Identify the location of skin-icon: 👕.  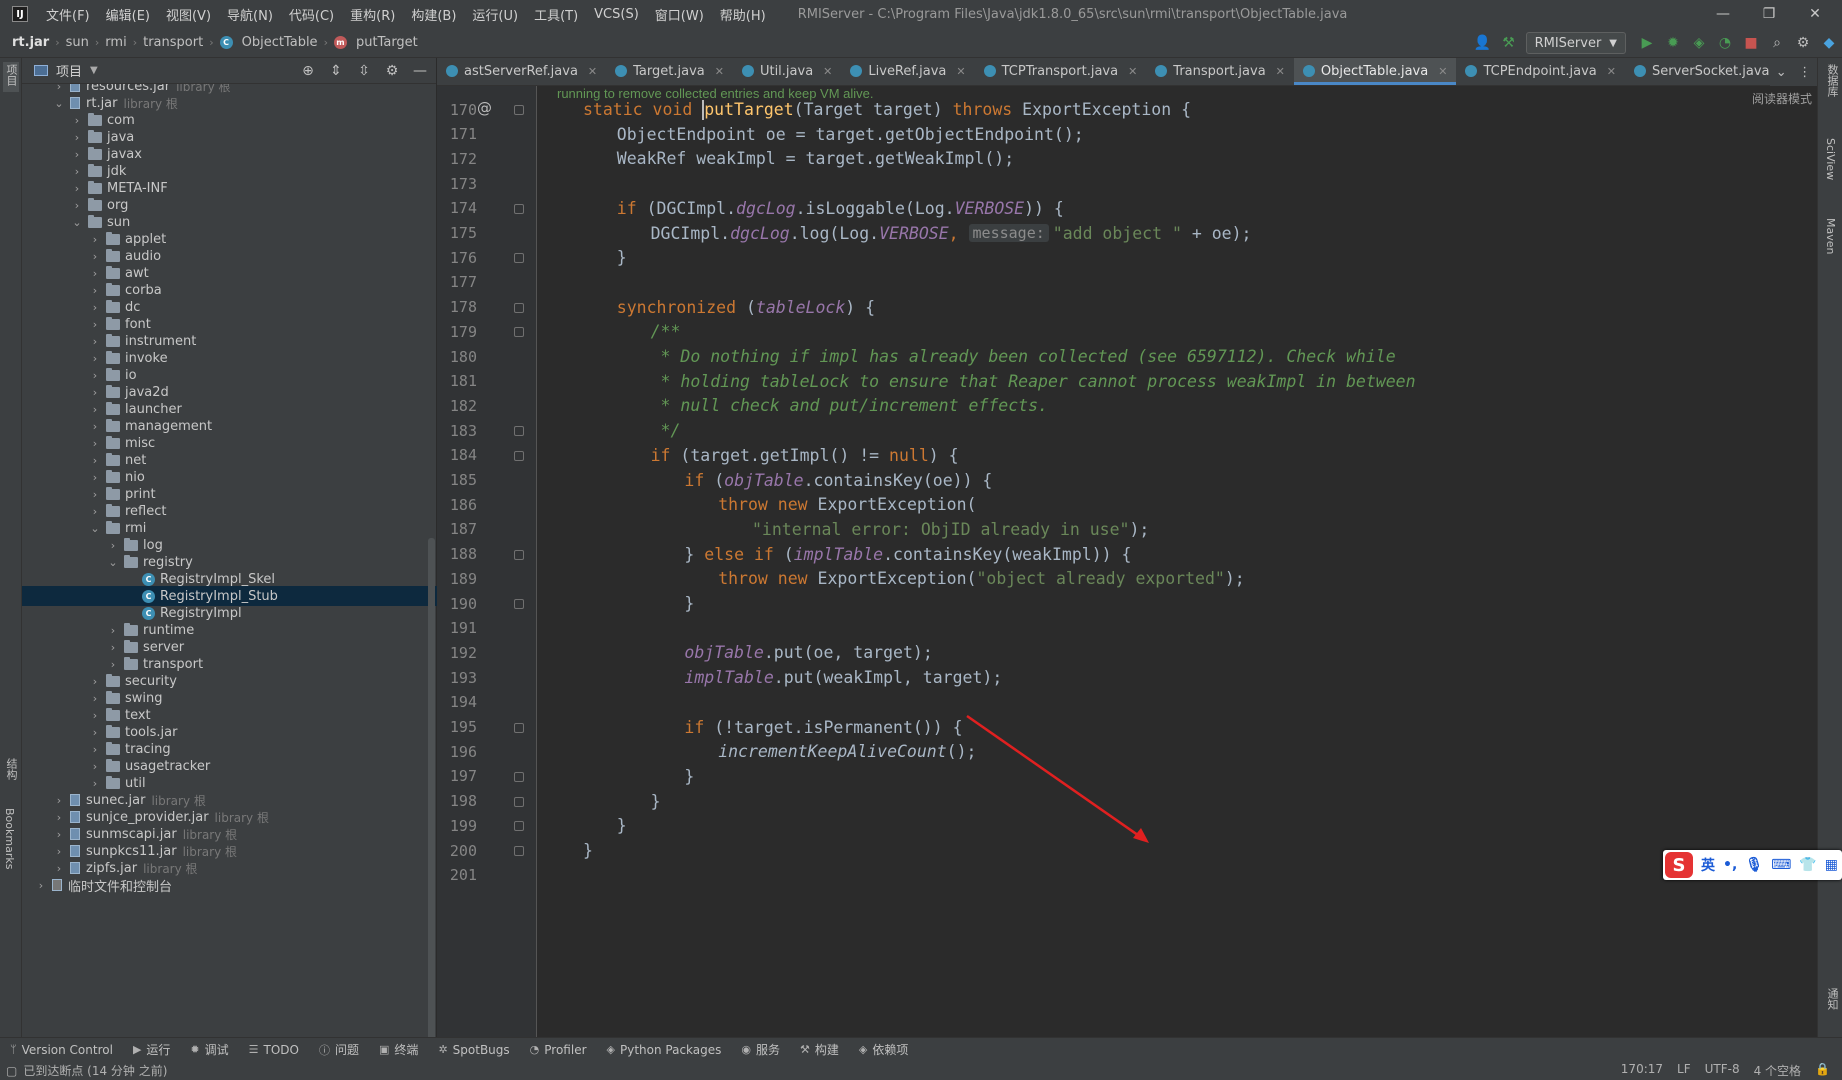
(1807, 865).